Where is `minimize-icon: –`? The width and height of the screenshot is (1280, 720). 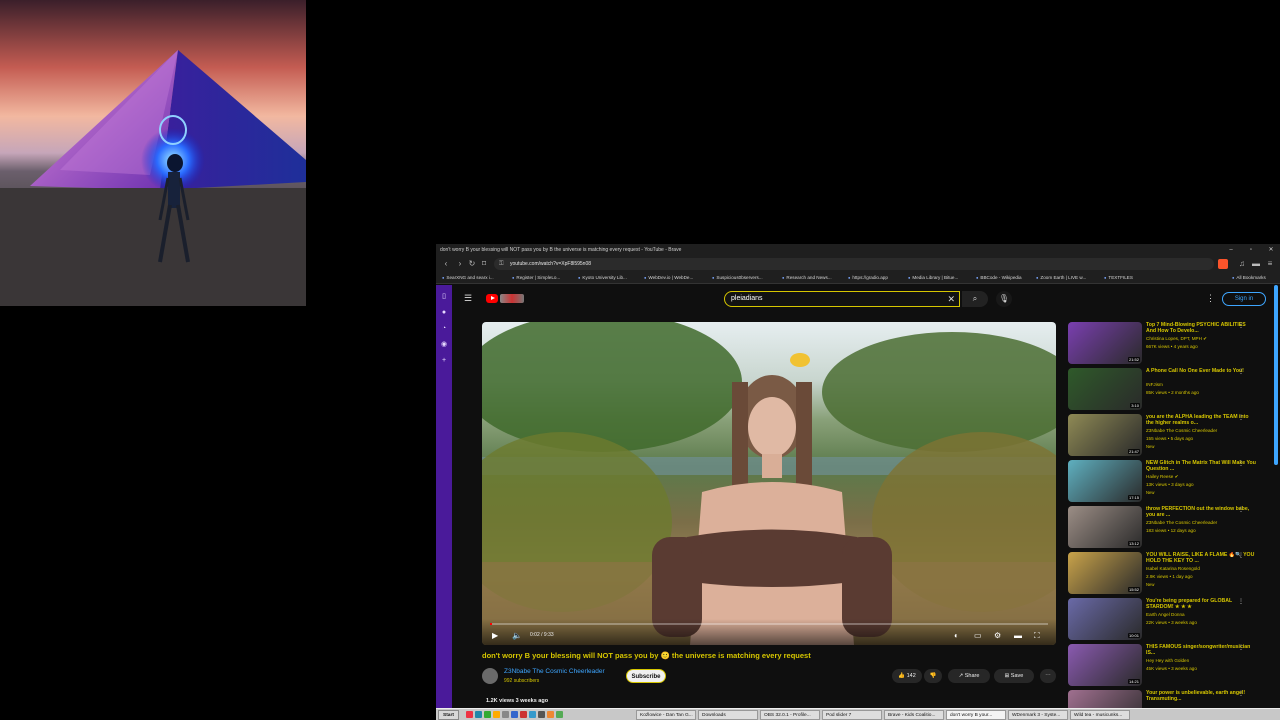 minimize-icon: – is located at coordinates (1231, 250).